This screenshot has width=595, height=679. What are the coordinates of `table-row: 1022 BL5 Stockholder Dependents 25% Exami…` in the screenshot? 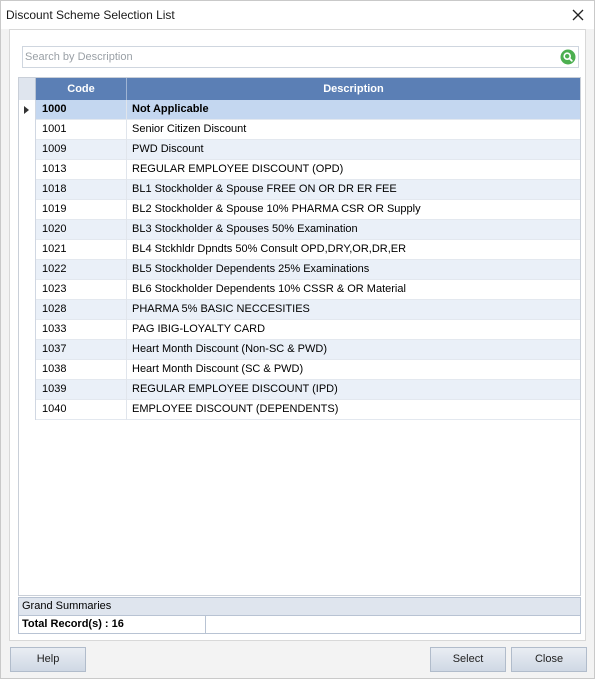 It's located at (299, 270).